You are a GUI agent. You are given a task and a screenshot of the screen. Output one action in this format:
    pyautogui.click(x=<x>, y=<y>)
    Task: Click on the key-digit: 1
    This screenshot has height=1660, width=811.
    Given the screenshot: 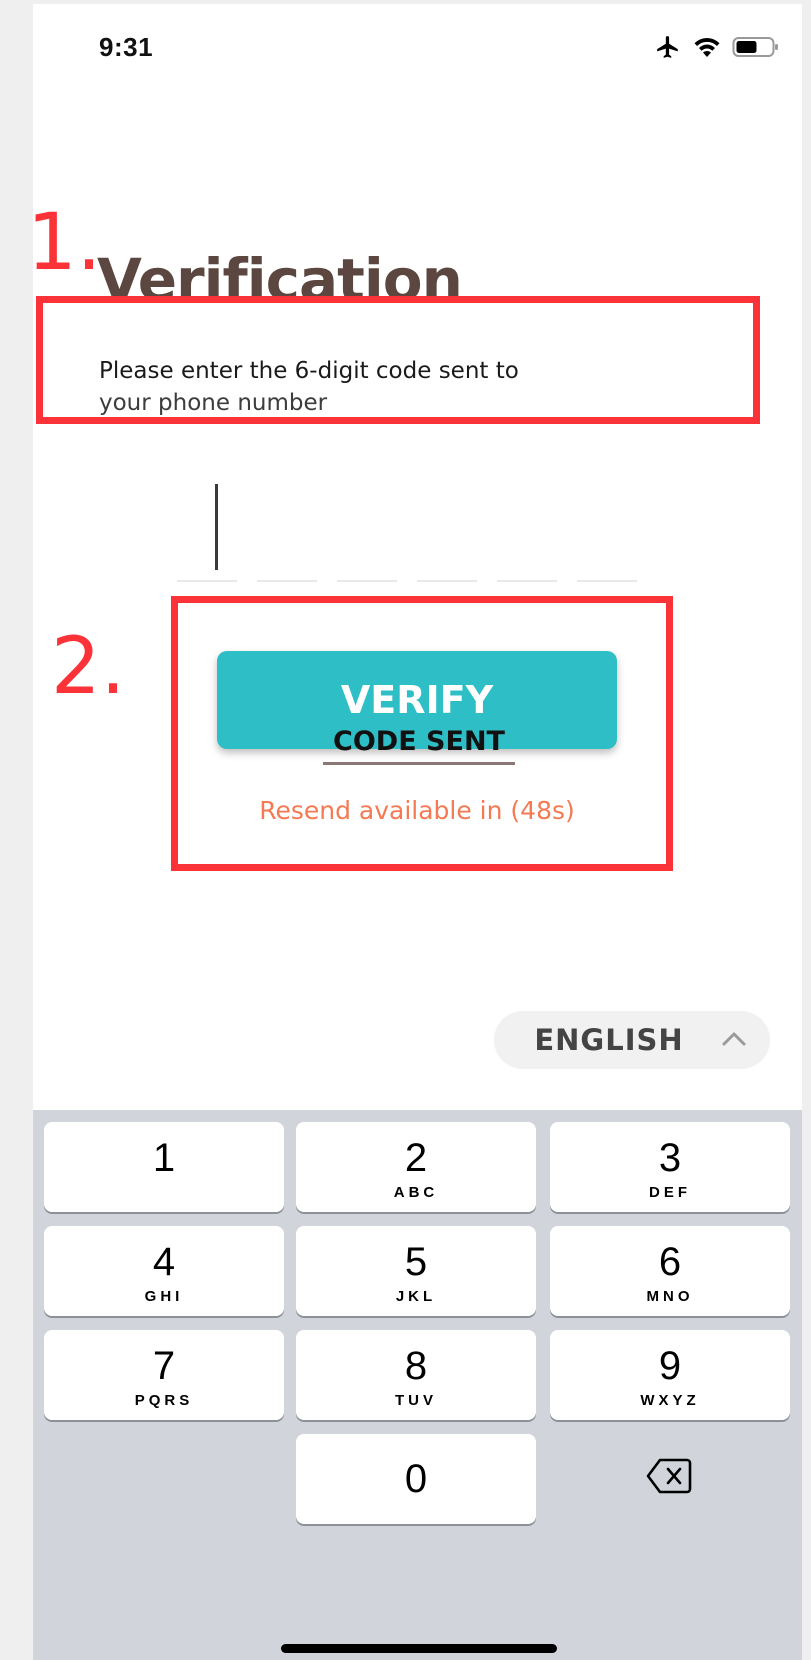 What is the action you would take?
    pyautogui.click(x=164, y=1158)
    